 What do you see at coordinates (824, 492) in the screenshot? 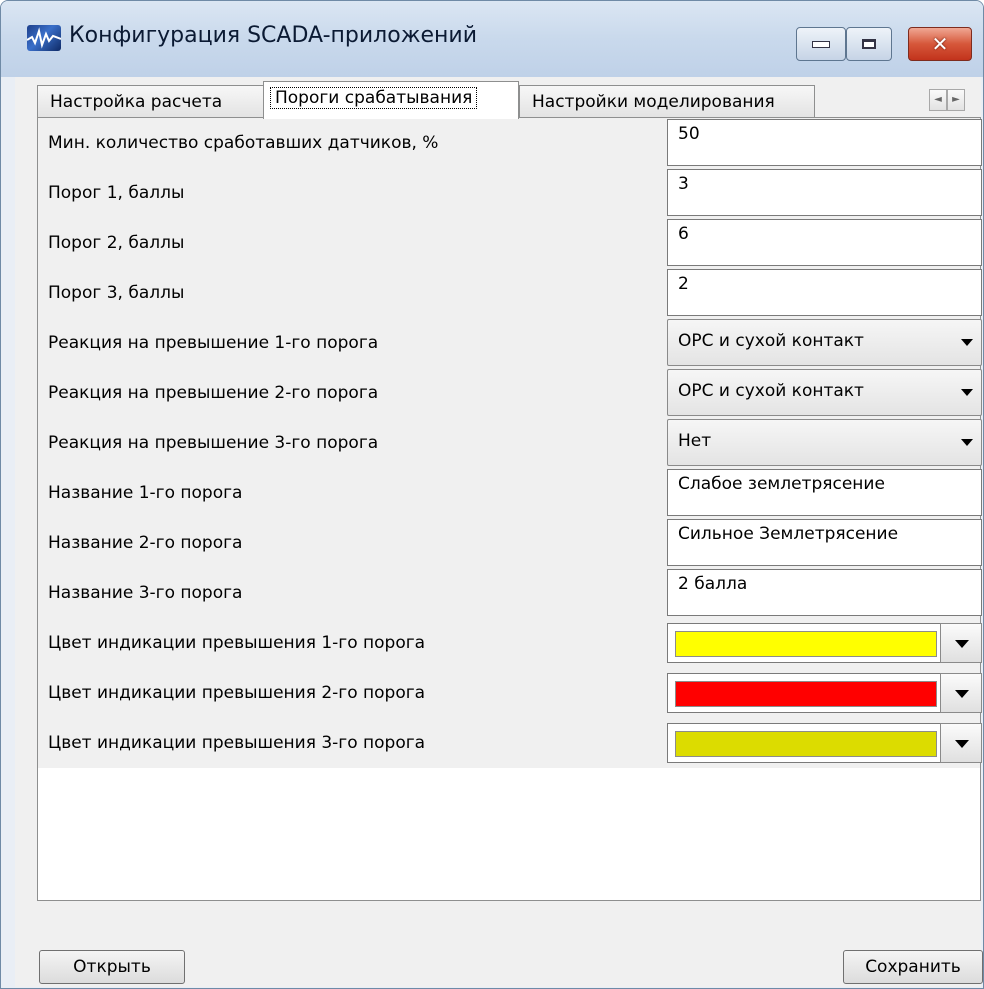
I see `threshold-1-name-input: Слабое землетрясение` at bounding box center [824, 492].